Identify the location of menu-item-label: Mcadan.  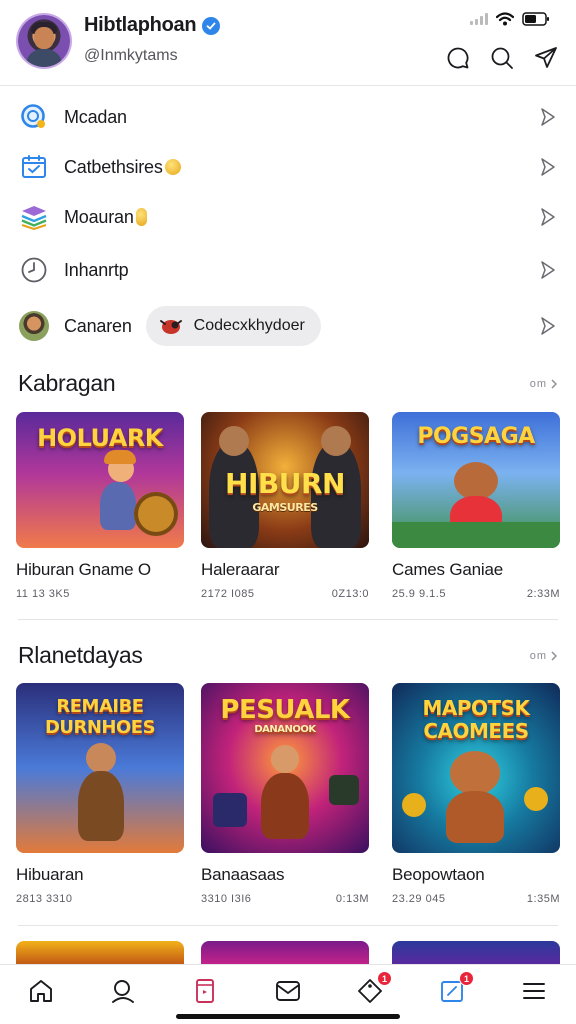
(95, 116).